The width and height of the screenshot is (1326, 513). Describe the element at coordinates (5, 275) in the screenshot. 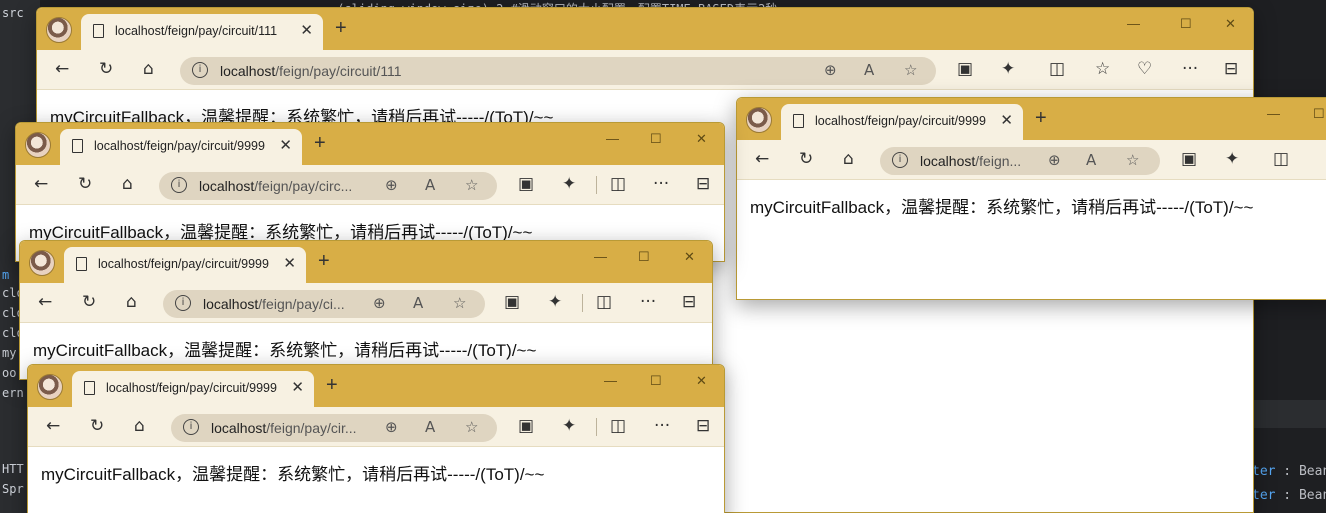

I see `tree-item: m` at that location.